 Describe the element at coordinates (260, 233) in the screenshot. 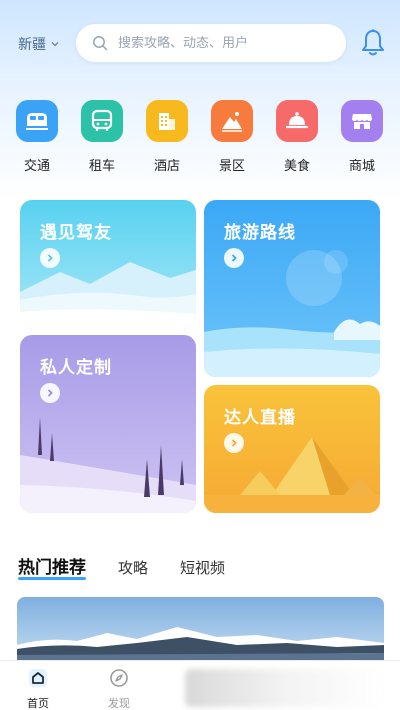

I see `card-title: 旅游路线` at that location.